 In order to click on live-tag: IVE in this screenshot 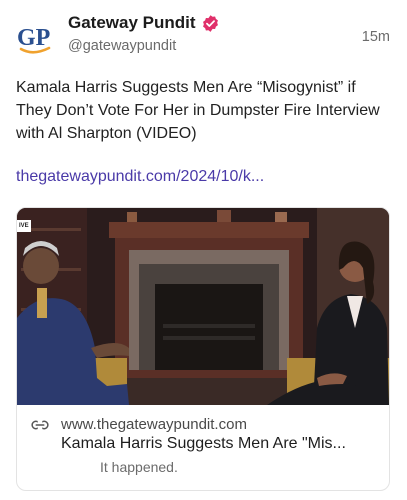, I will do `click(24, 226)`.